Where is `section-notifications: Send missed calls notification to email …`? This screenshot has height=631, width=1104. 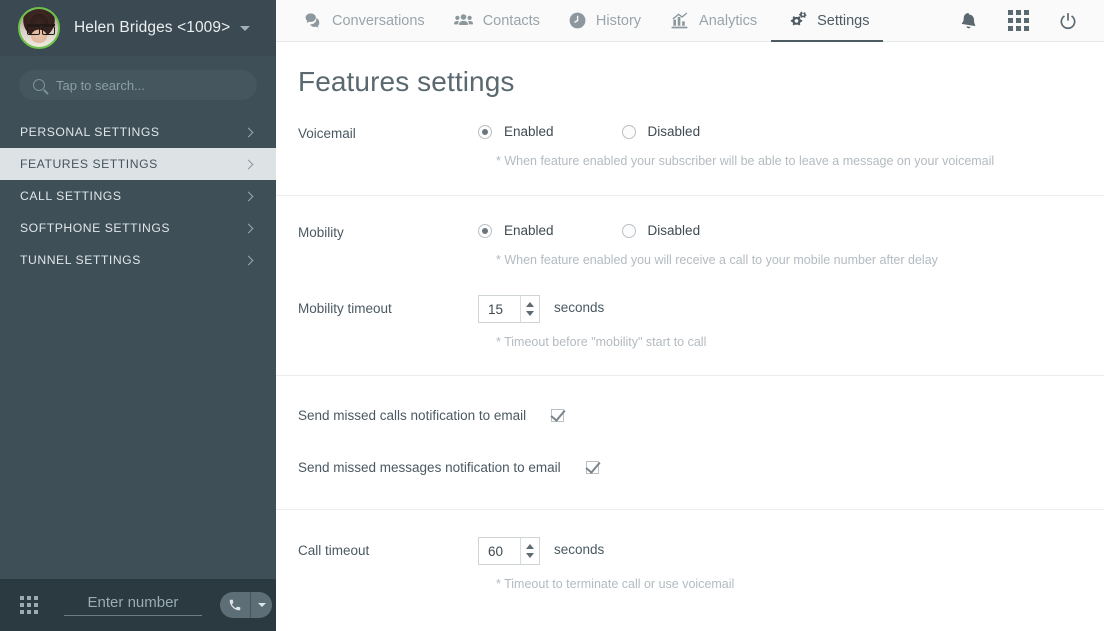
section-notifications: Send missed calls notification to email … is located at coordinates (690, 425).